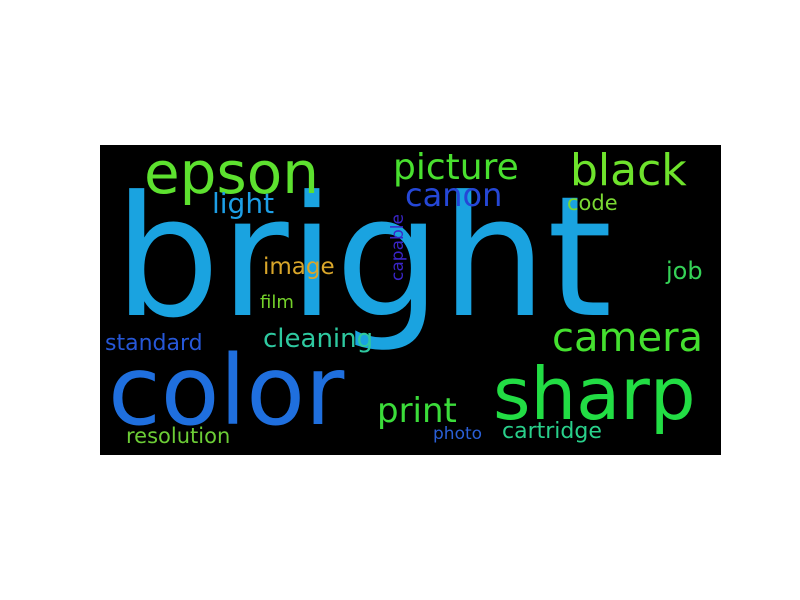  Describe the element at coordinates (154, 343) in the screenshot. I see `word-standard: standard` at that location.